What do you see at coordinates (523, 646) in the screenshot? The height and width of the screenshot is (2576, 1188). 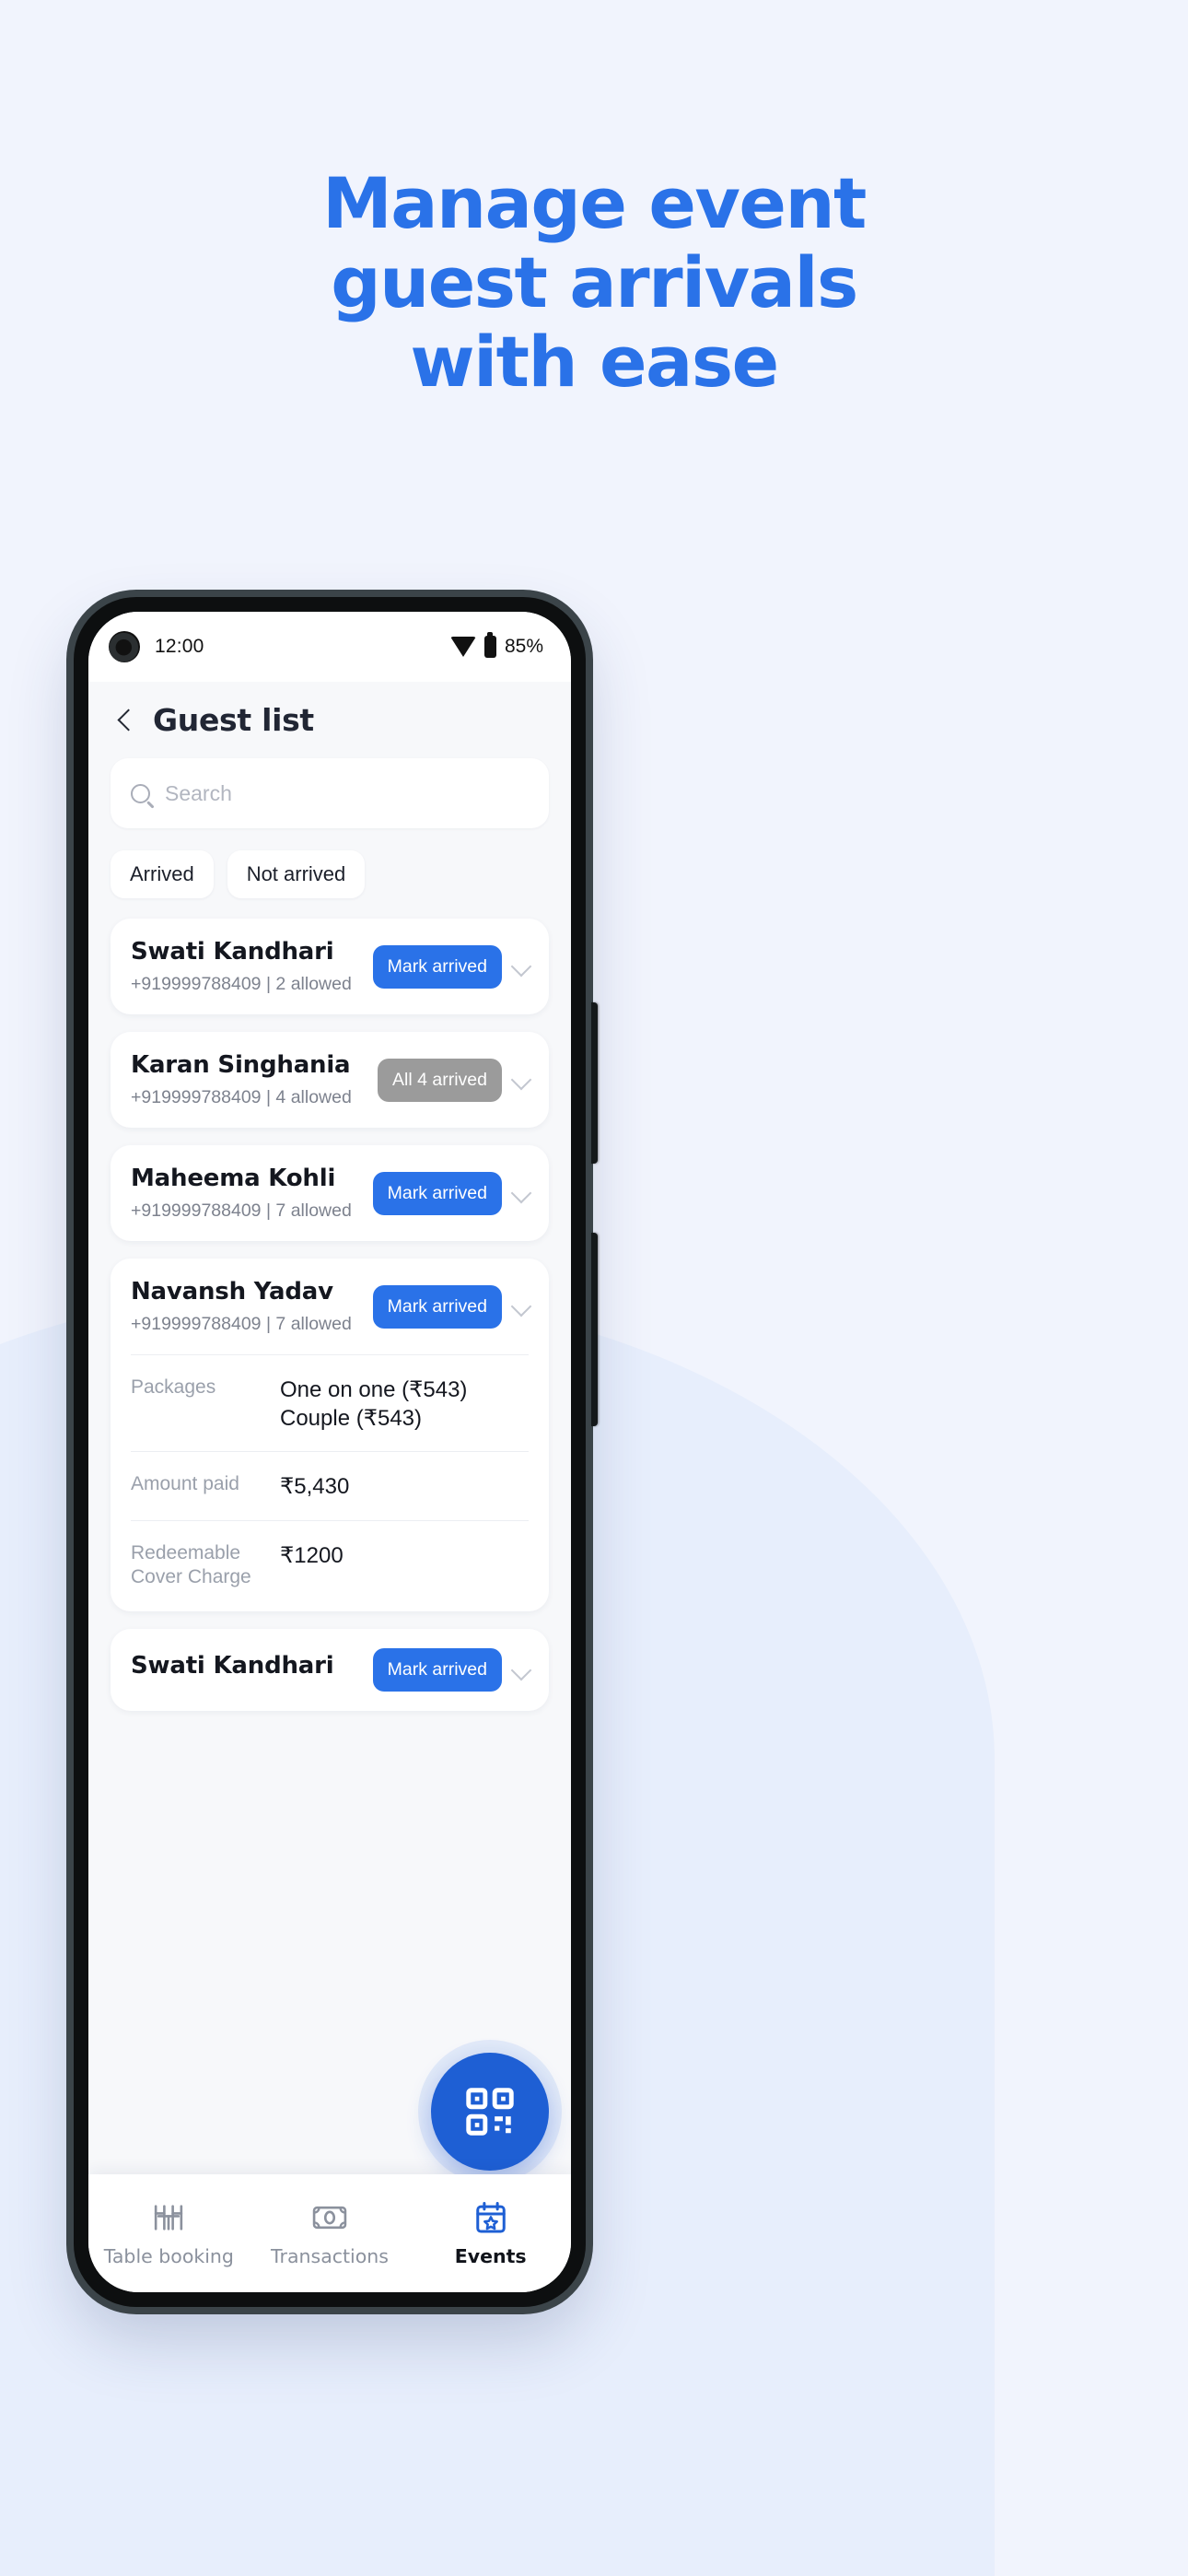 I see `battery-percentage: 85%` at bounding box center [523, 646].